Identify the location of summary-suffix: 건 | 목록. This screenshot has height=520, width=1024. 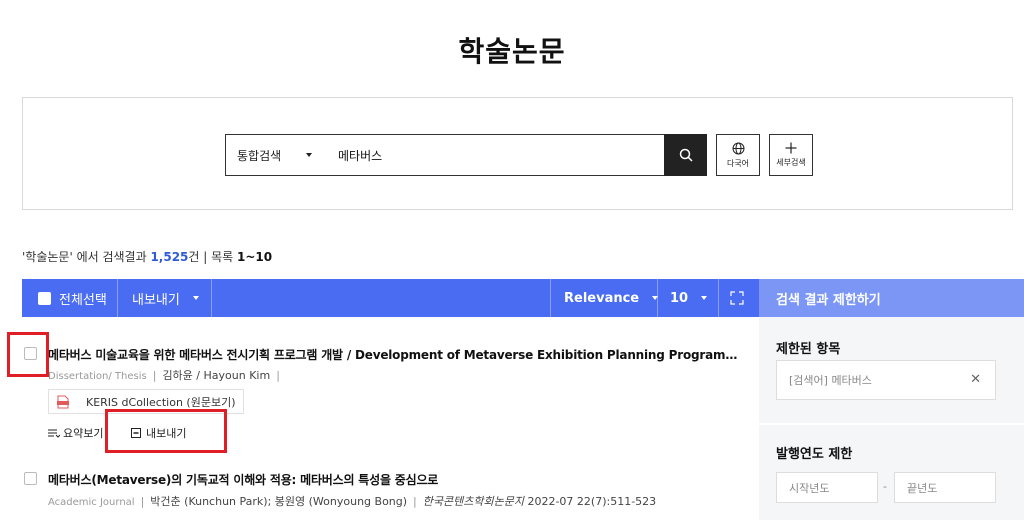
(213, 257).